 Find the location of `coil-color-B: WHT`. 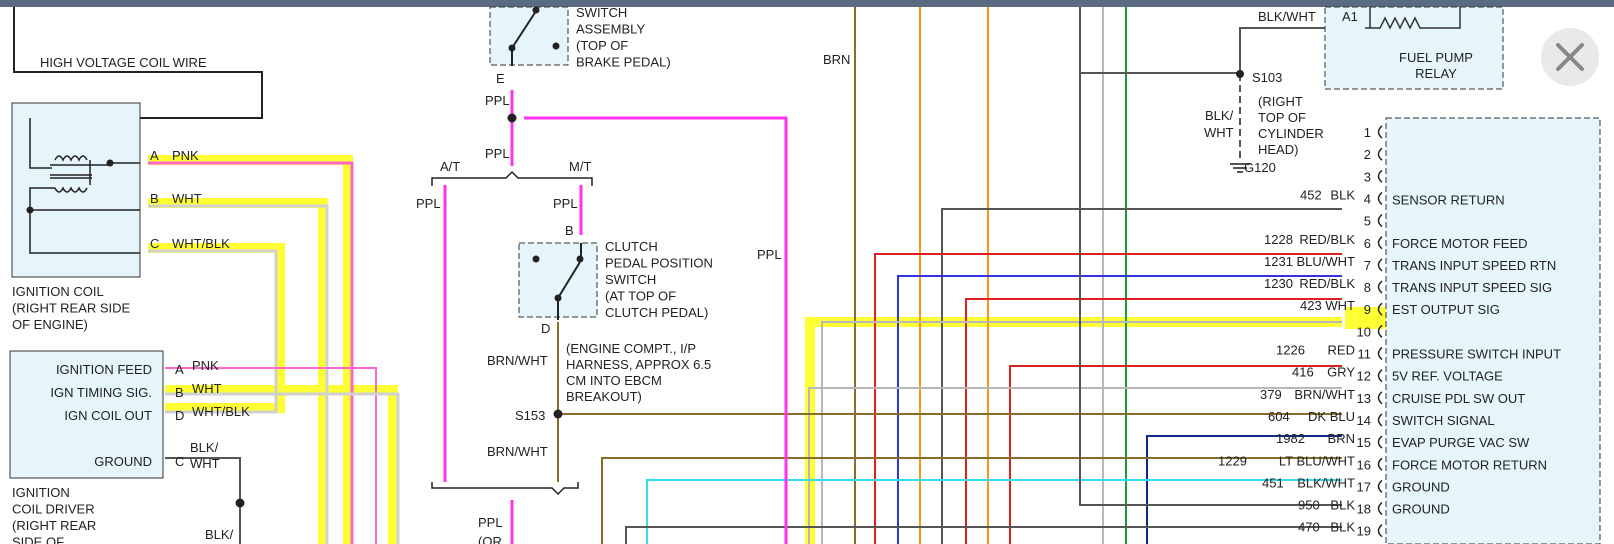

coil-color-B: WHT is located at coordinates (187, 198).